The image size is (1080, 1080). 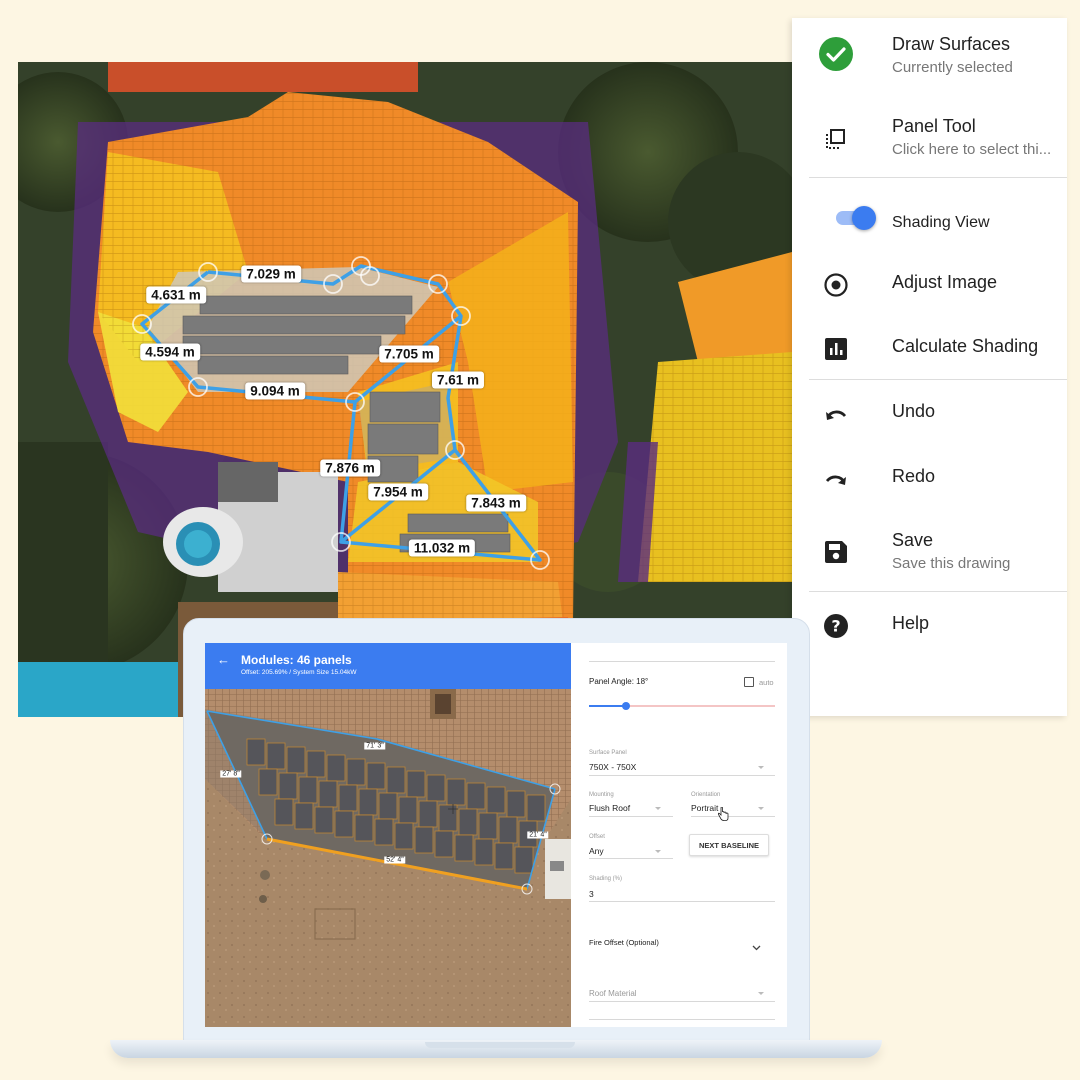 What do you see at coordinates (836, 349) in the screenshot?
I see `bar-chart-icon` at bounding box center [836, 349].